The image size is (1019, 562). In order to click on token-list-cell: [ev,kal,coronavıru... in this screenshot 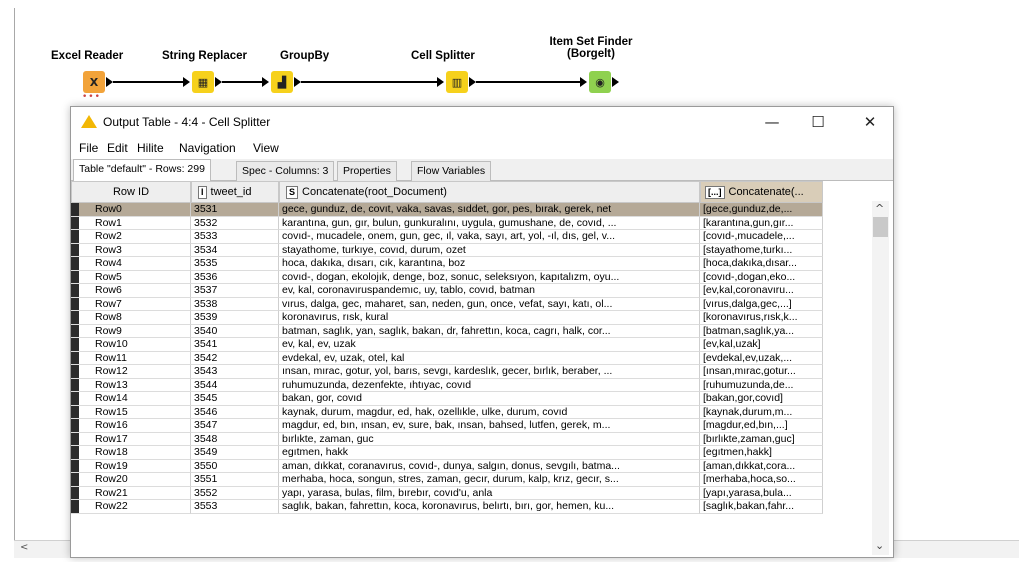, I will do `click(761, 291)`.